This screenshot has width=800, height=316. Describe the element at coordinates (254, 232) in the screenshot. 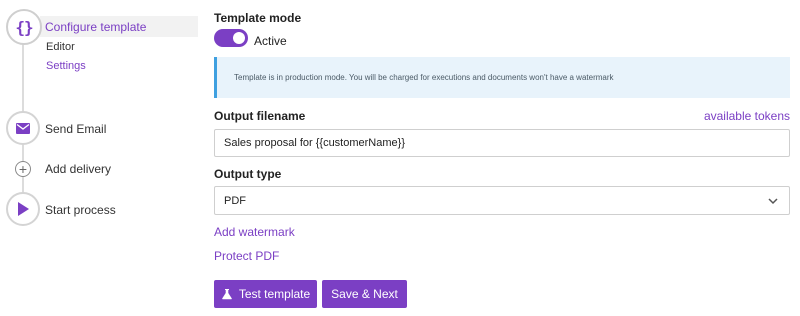

I see `add-watermark-link: Add watermark` at that location.